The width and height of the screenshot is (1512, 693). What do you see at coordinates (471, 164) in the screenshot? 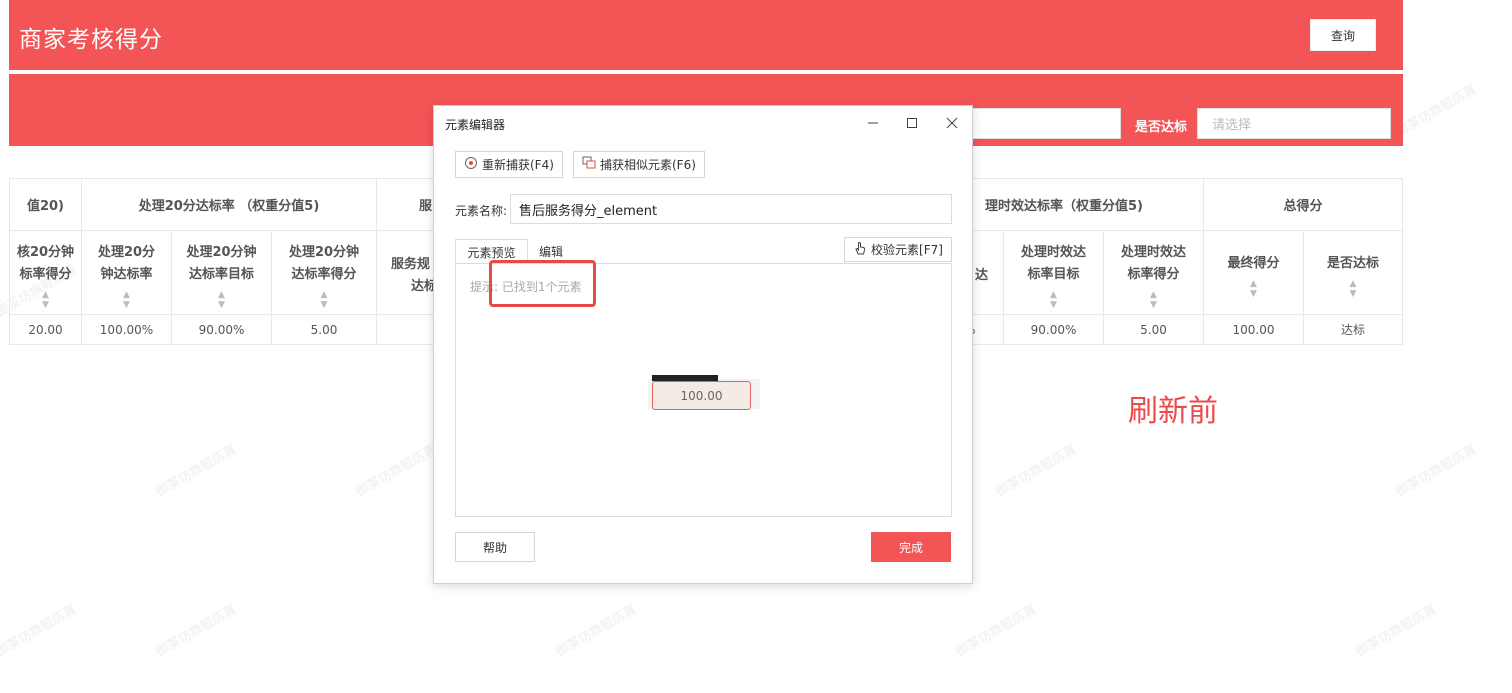
I see `target-icon` at bounding box center [471, 164].